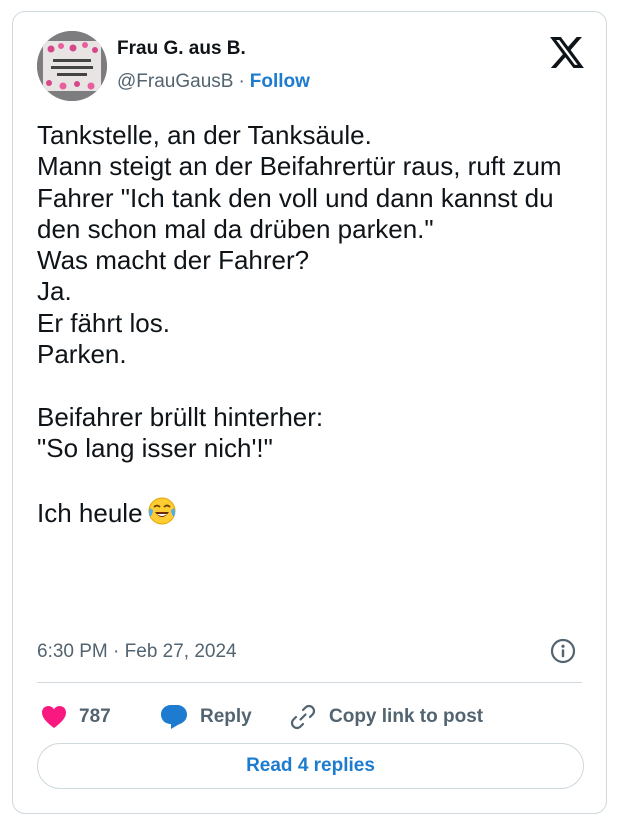 The width and height of the screenshot is (620, 826). What do you see at coordinates (174, 717) in the screenshot?
I see `reply-bubble-icon` at bounding box center [174, 717].